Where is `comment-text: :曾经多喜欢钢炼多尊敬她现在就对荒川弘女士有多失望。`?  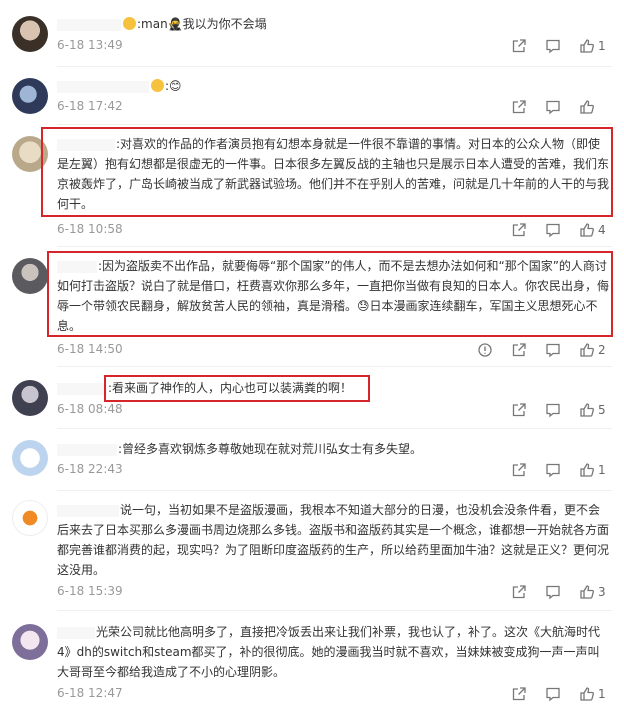
comment-text: :曾经多喜欢钢炼多尊敬她现在就对荒川弘女士有多失望。 is located at coordinates (270, 449).